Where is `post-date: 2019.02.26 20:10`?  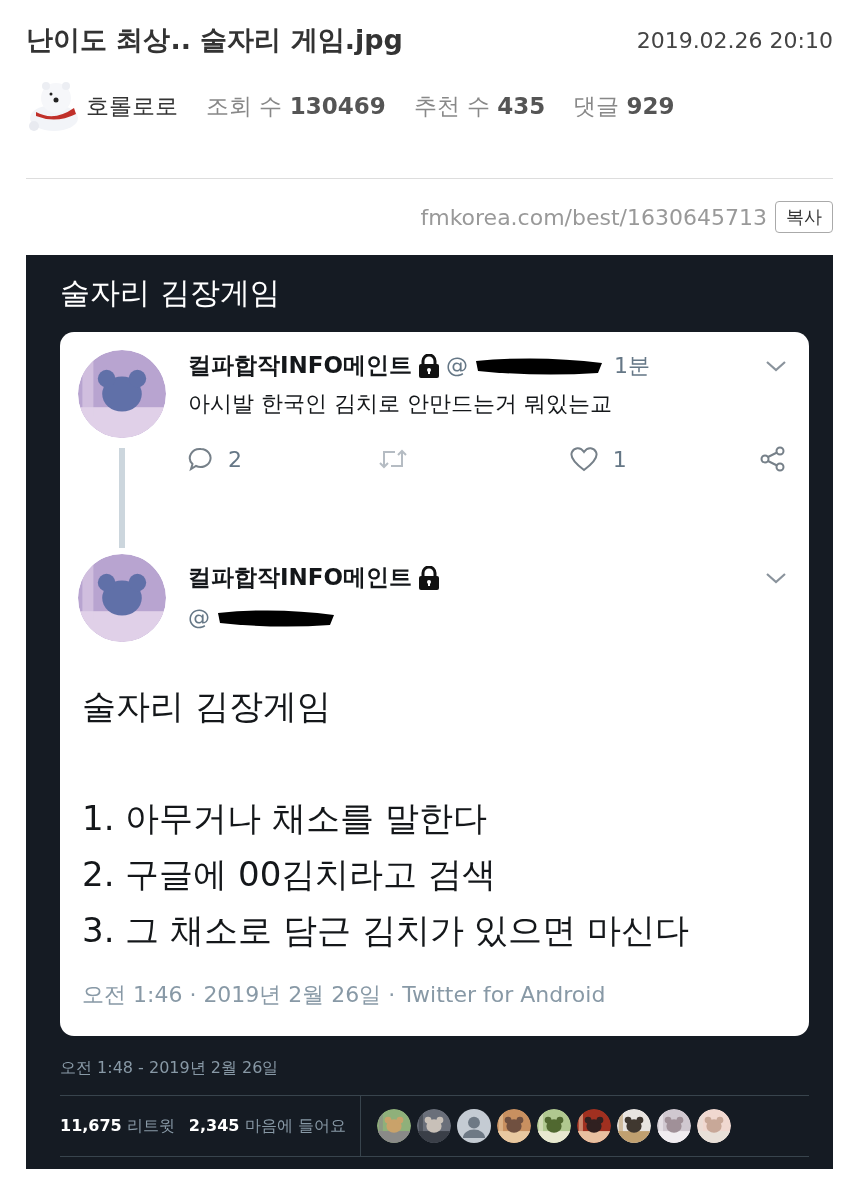 post-date: 2019.02.26 20:10 is located at coordinates (734, 40).